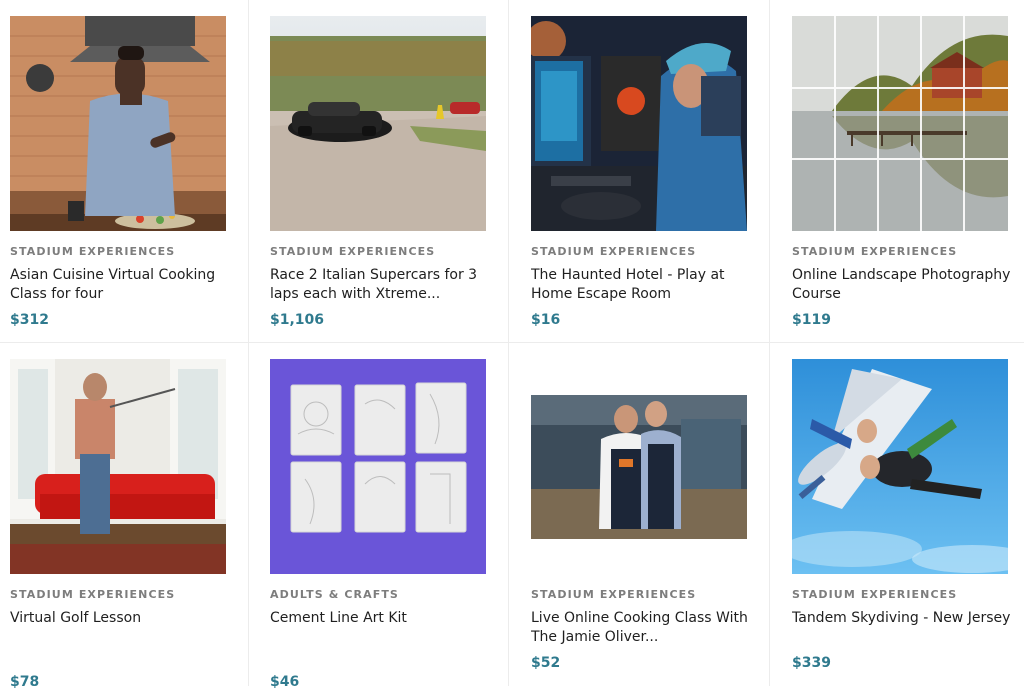 This screenshot has width=1024, height=691. Describe the element at coordinates (904, 285) in the screenshot. I see `product-title: Online Landscape Photography Course` at that location.